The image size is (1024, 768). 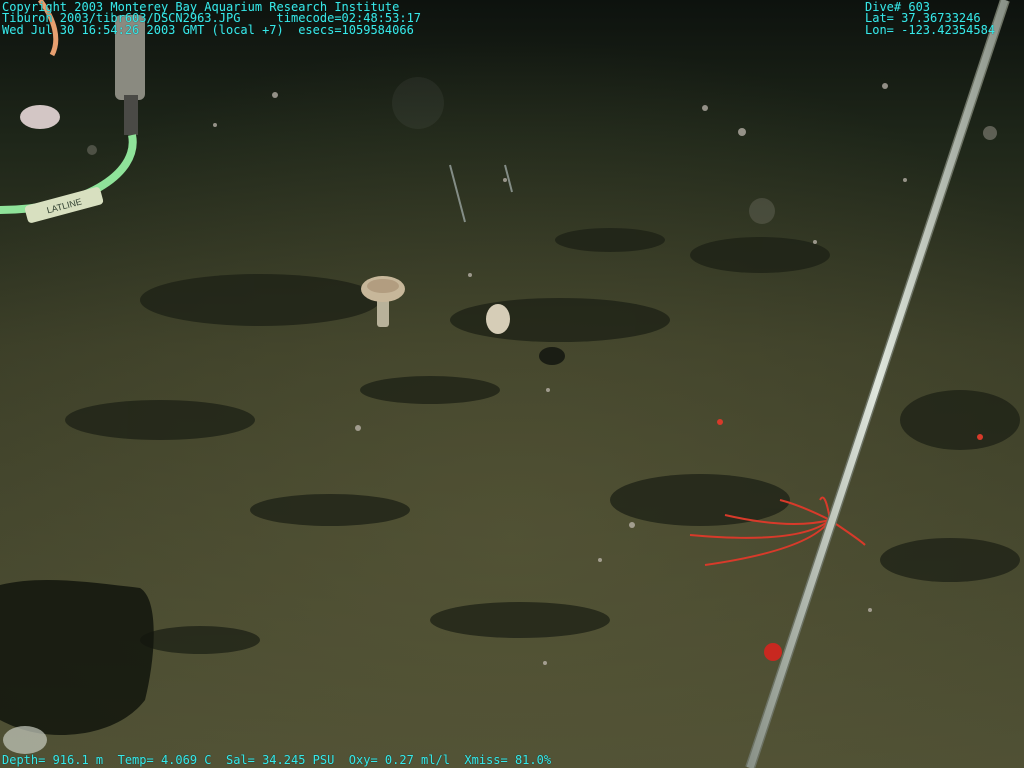 What do you see at coordinates (40, 117) in the screenshot?
I see `drifting-jelly` at bounding box center [40, 117].